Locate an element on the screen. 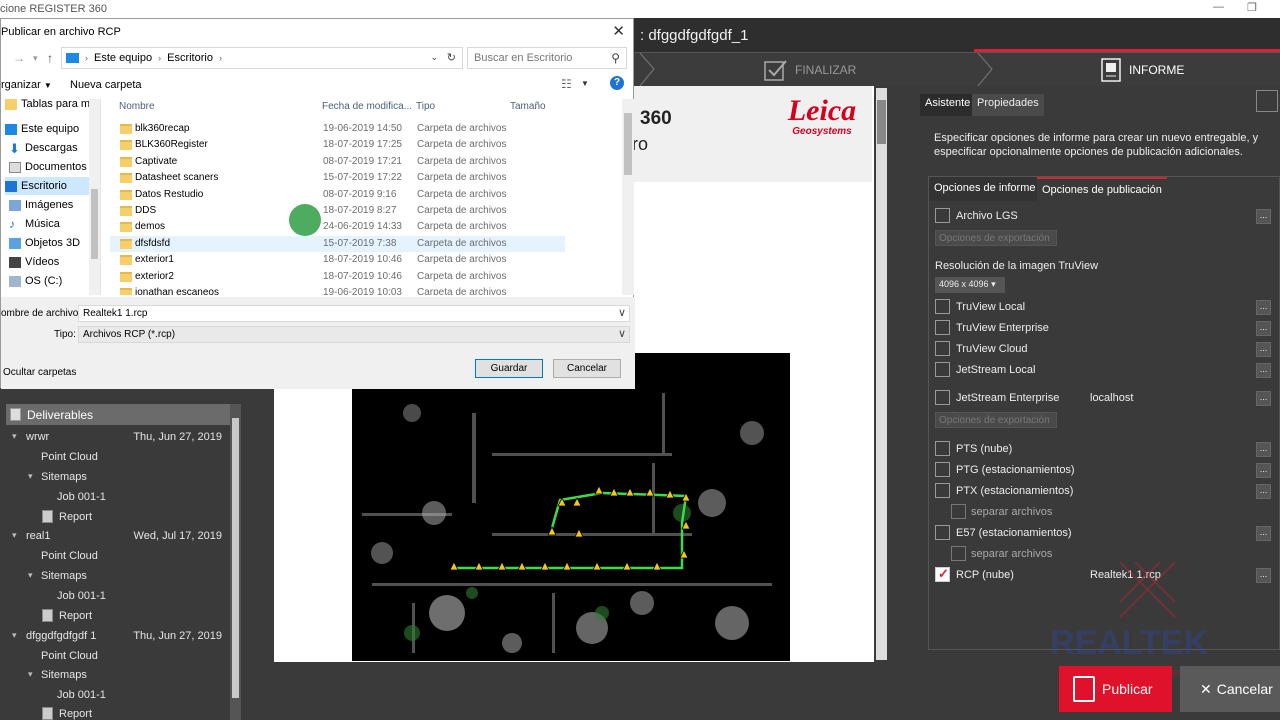  tree-row: ▾ real1 Wed, Jul 17, 2019 is located at coordinates (115, 537).